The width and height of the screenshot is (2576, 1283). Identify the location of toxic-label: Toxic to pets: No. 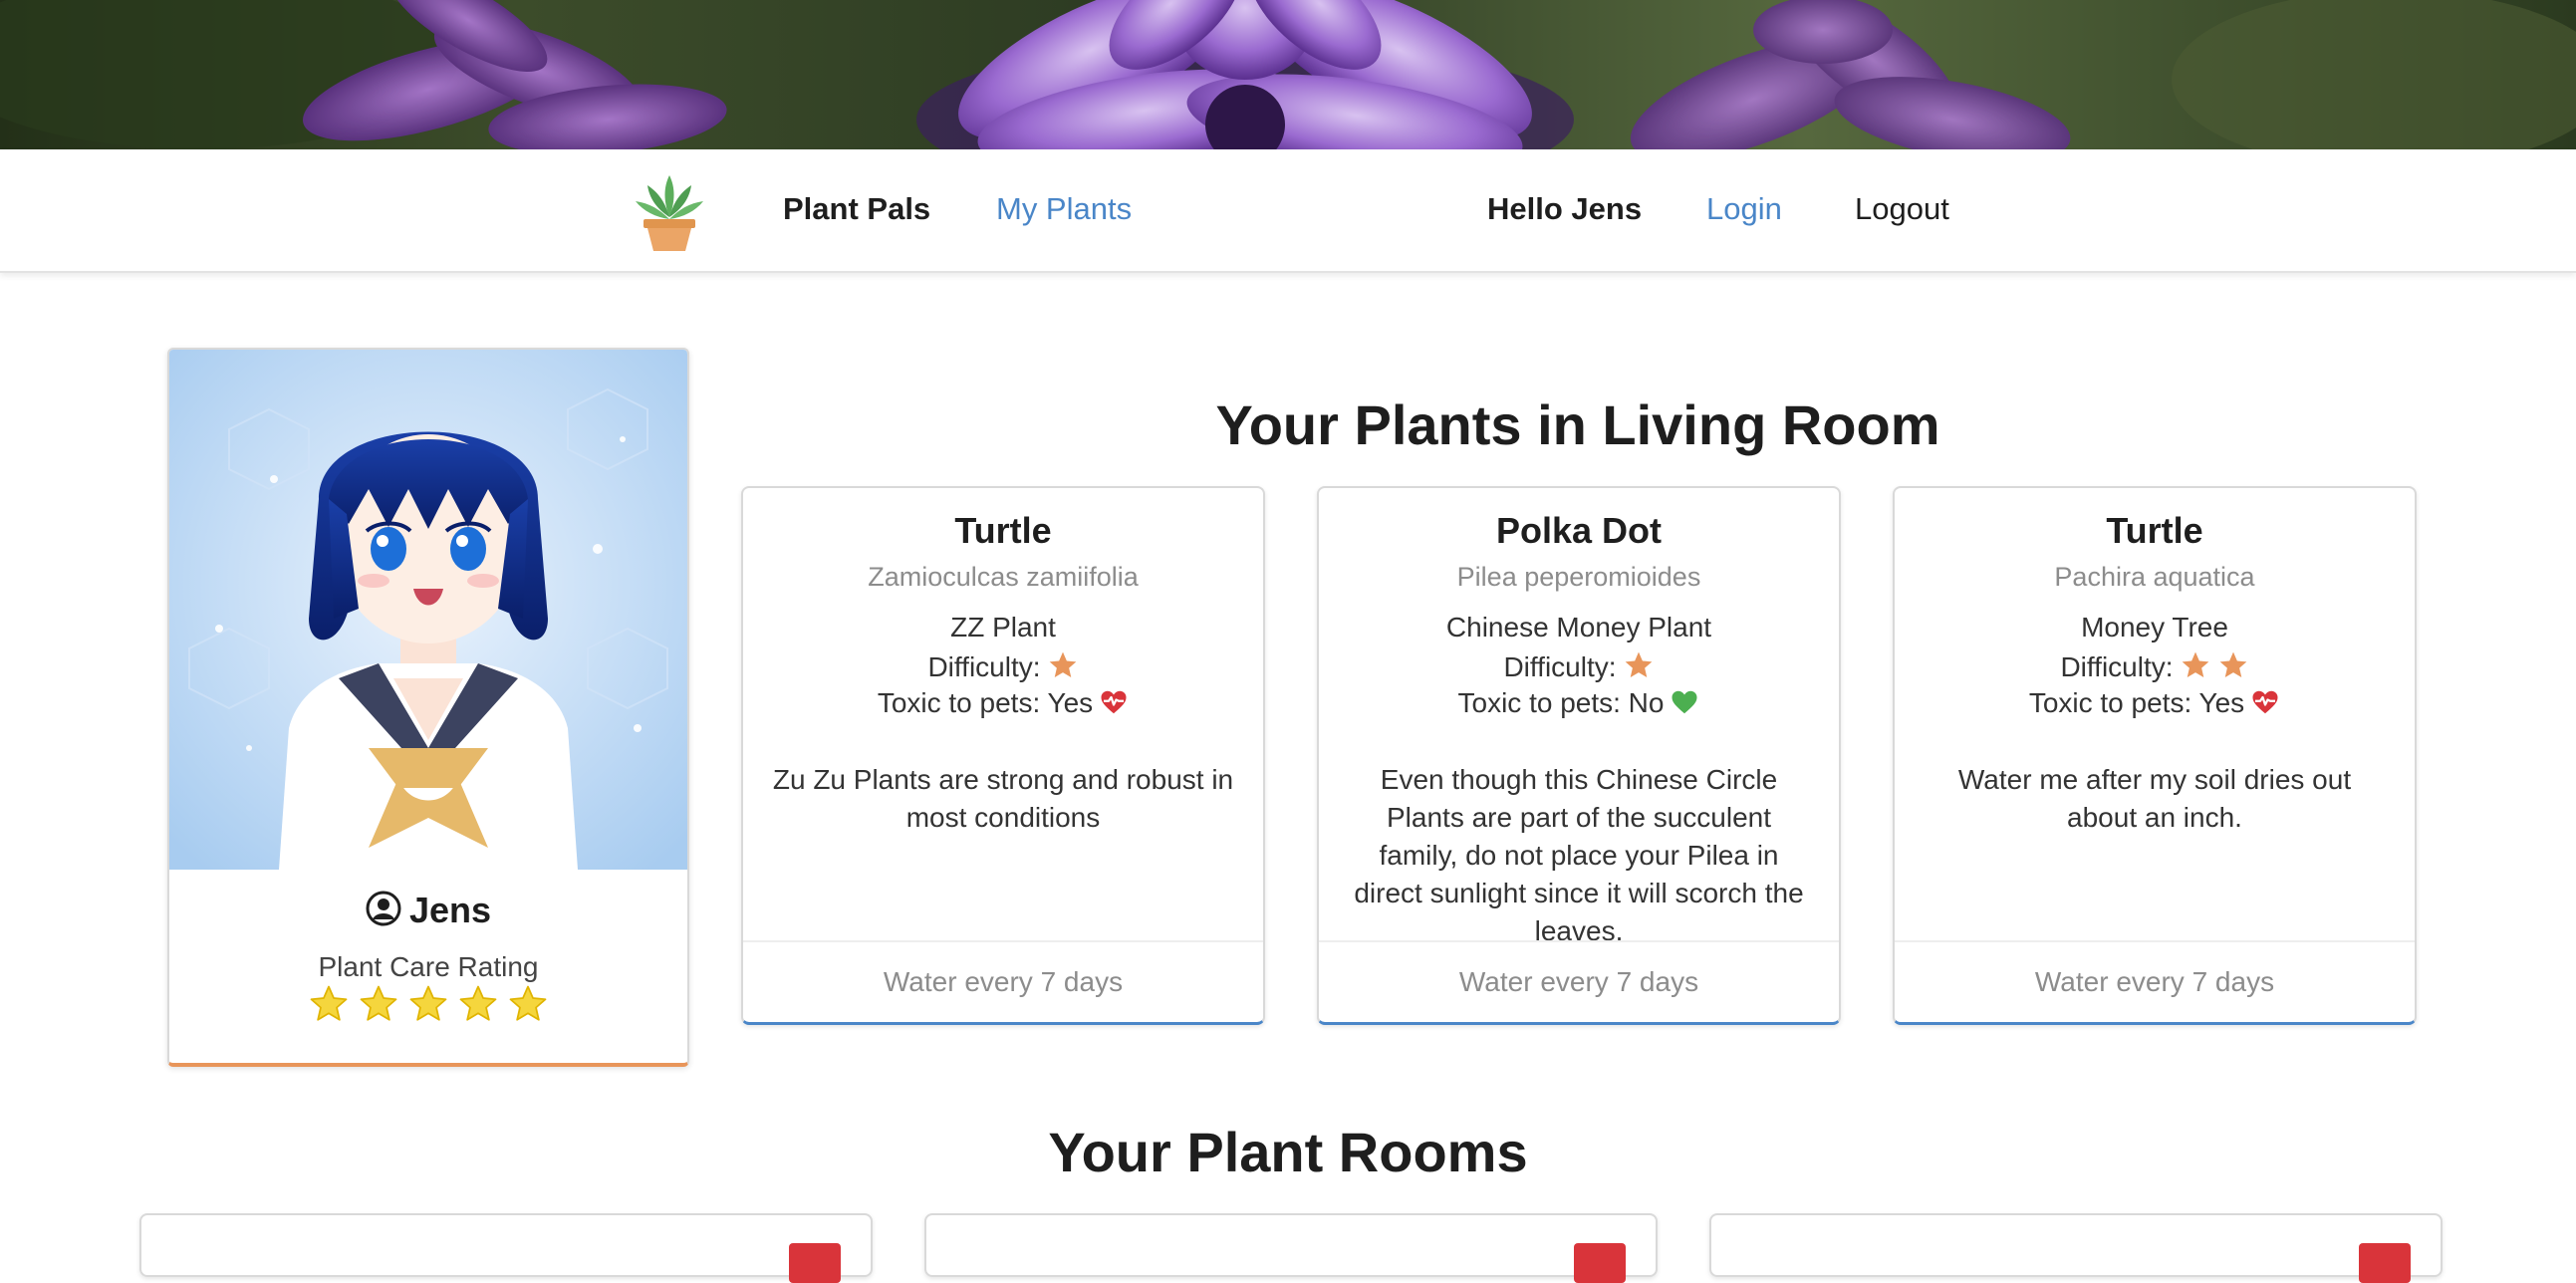
(1561, 702).